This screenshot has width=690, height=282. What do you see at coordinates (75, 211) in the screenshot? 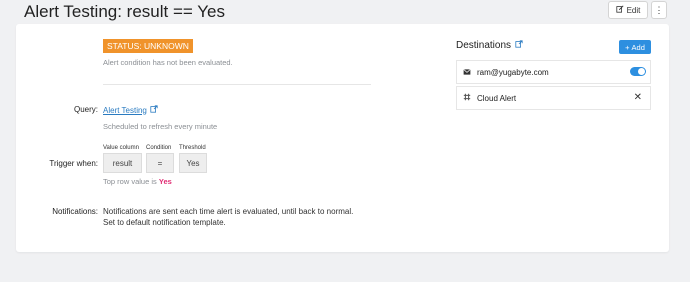
I see `notifications-label: Notifications:` at bounding box center [75, 211].